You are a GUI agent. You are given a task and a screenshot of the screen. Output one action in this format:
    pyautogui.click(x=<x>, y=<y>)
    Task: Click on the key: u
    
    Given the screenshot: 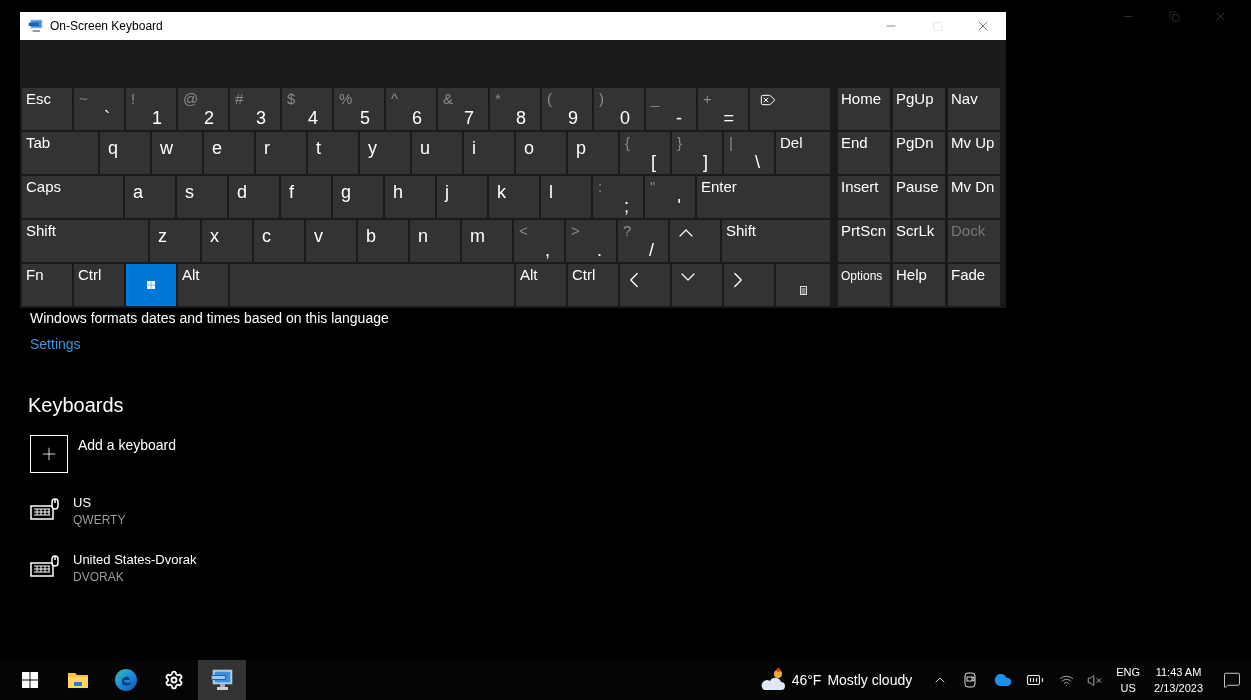 What is the action you would take?
    pyautogui.click(x=437, y=153)
    